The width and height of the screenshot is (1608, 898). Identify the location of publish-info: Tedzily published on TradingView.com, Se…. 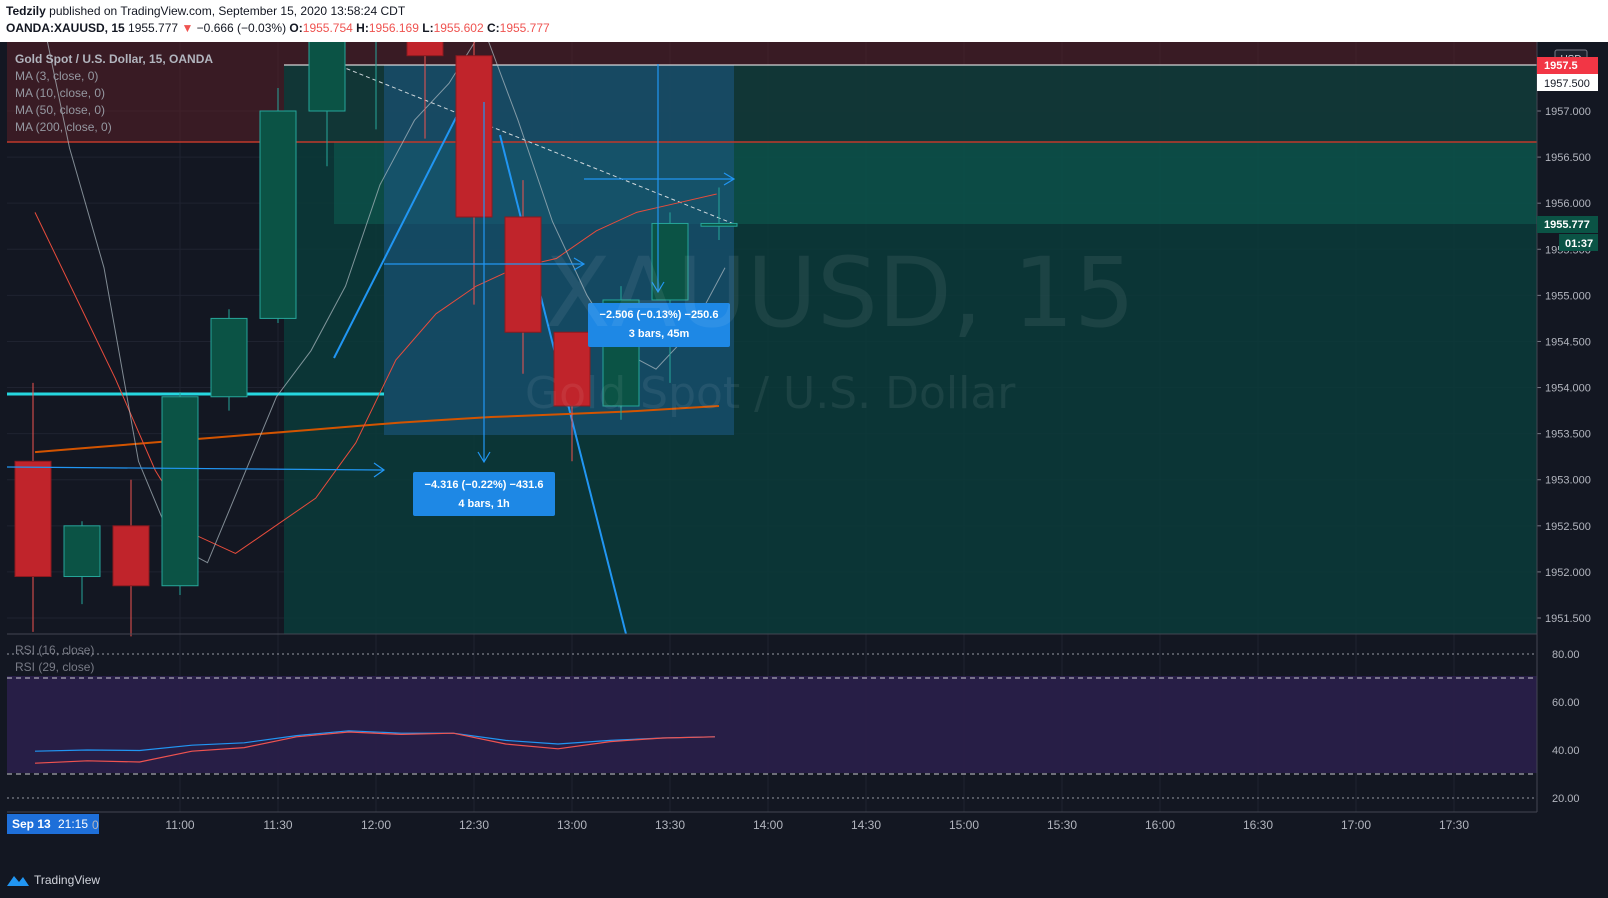
(205, 11).